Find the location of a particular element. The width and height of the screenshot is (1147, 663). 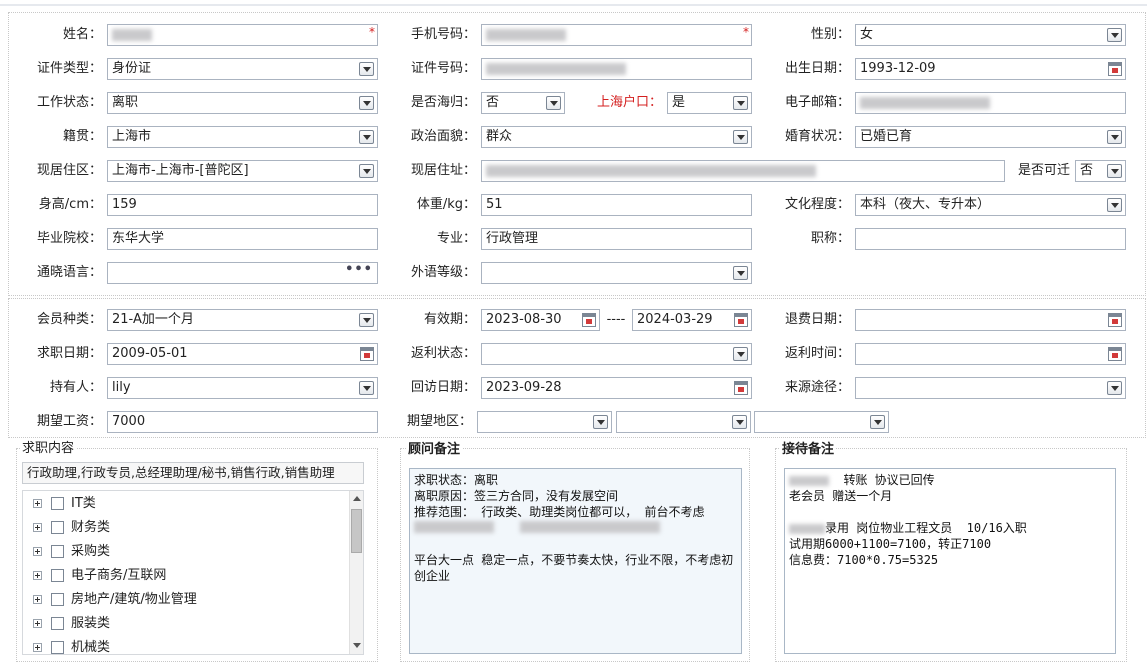

id-number-input is located at coordinates (616, 69).